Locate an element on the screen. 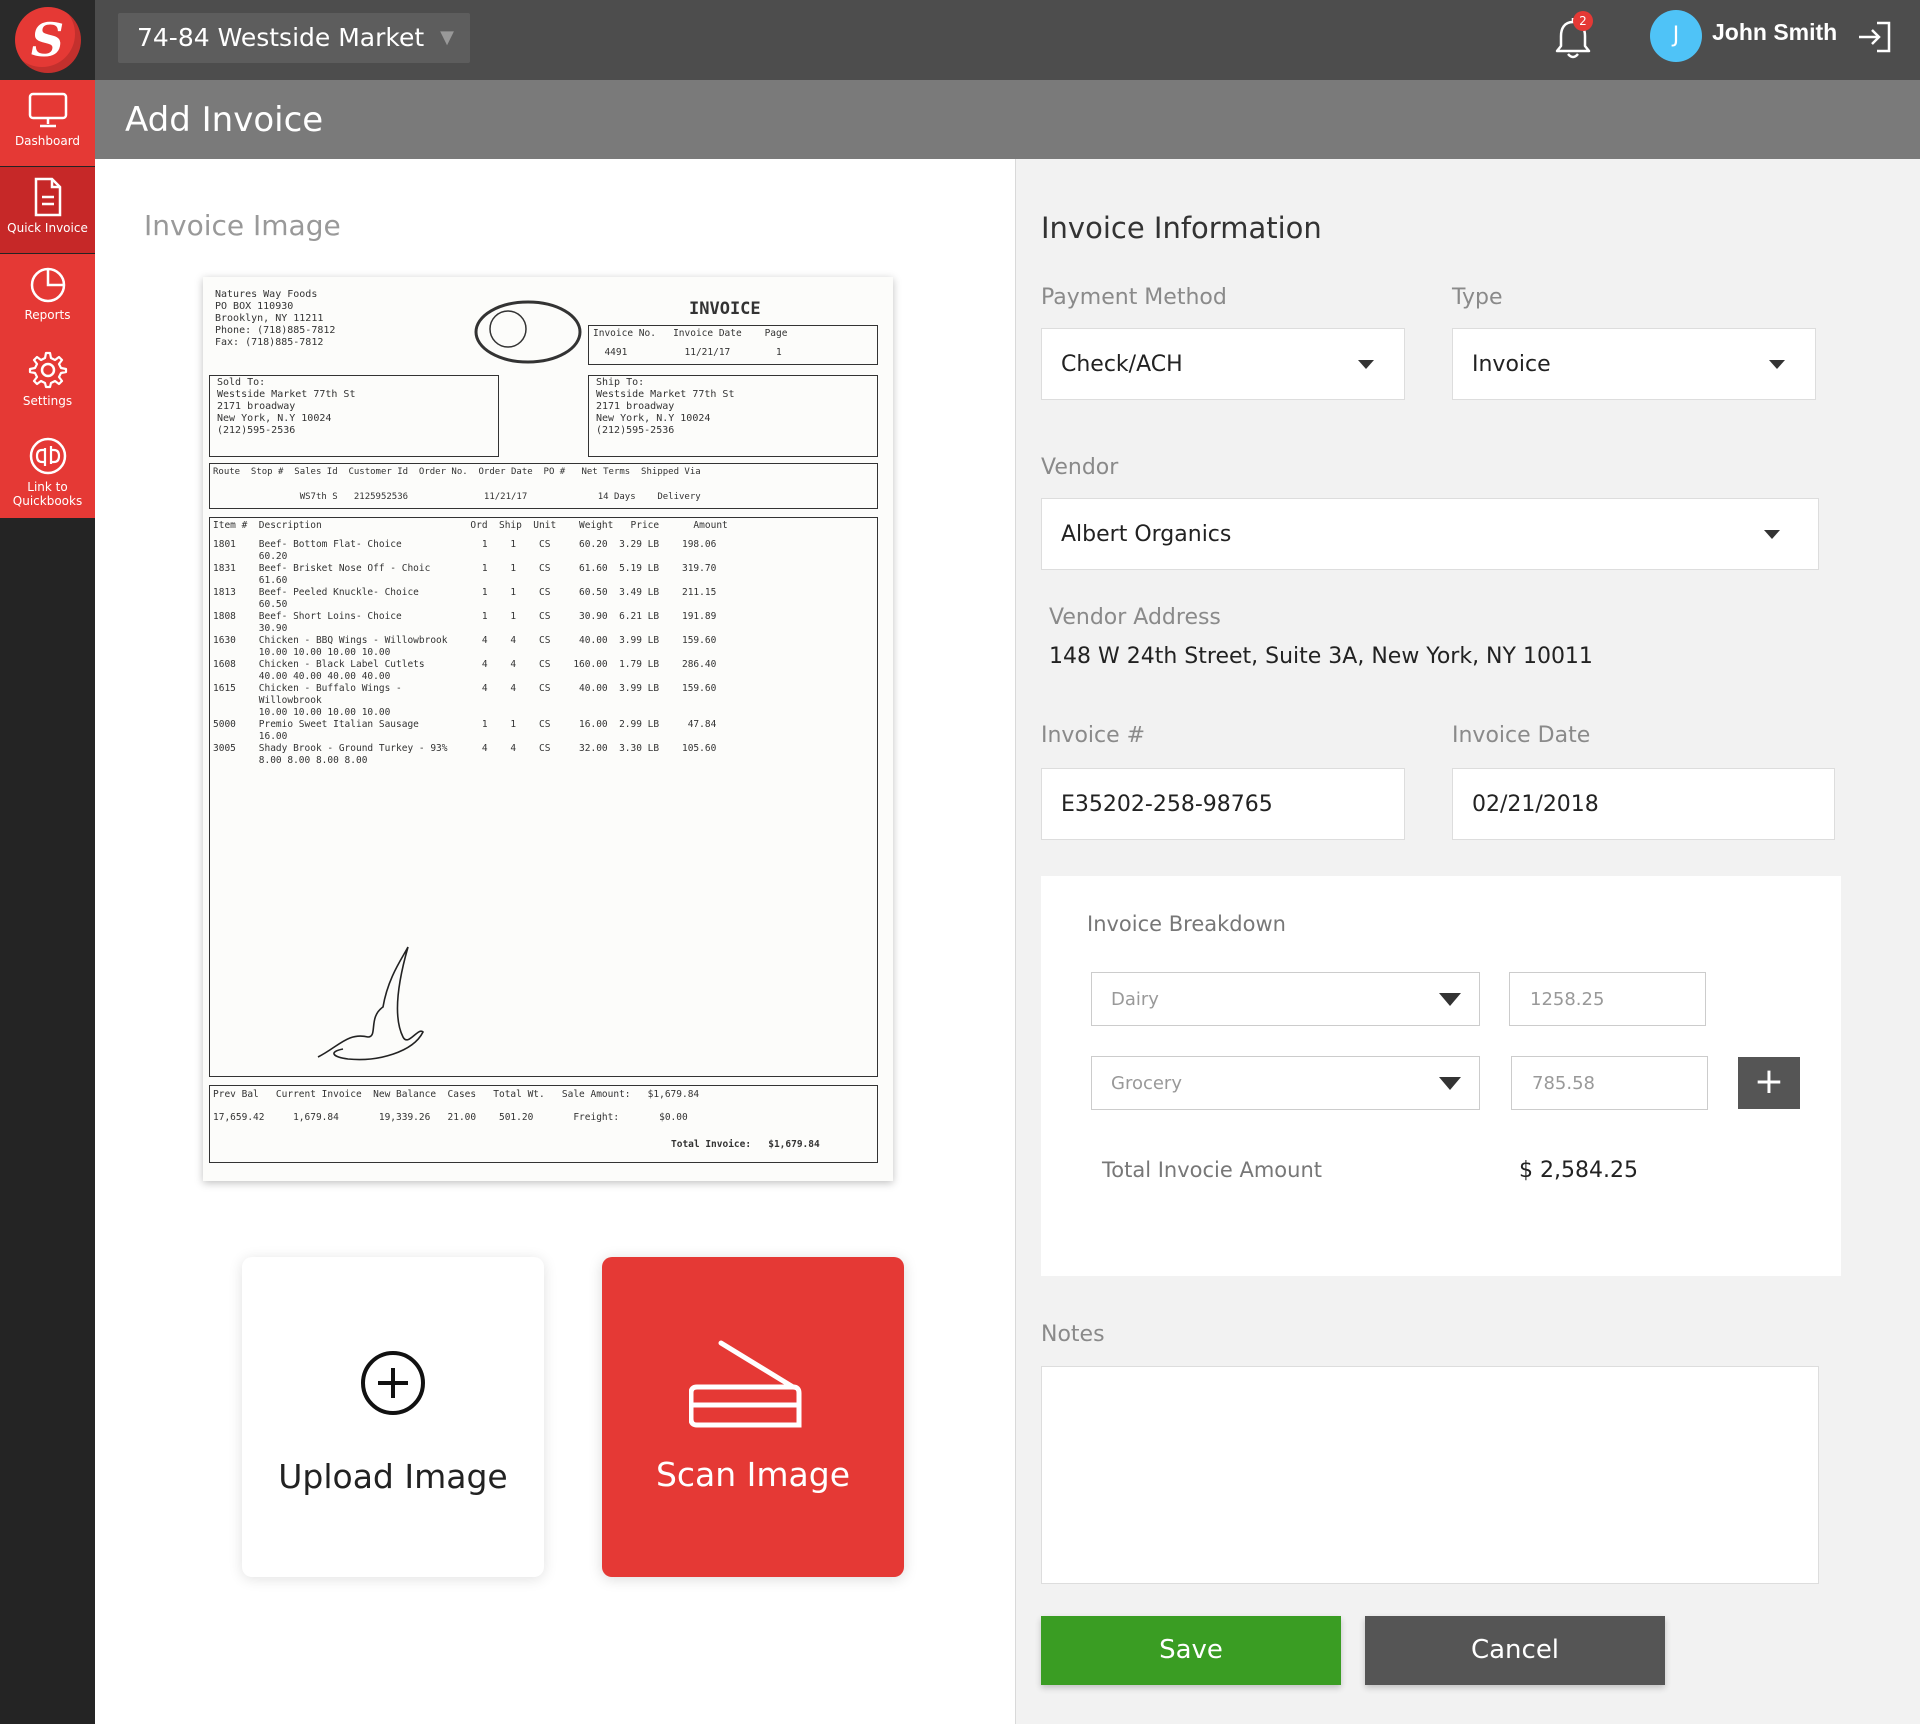 Image resolution: width=1920 pixels, height=1724 pixels. logo-mark: S is located at coordinates (47, 40).